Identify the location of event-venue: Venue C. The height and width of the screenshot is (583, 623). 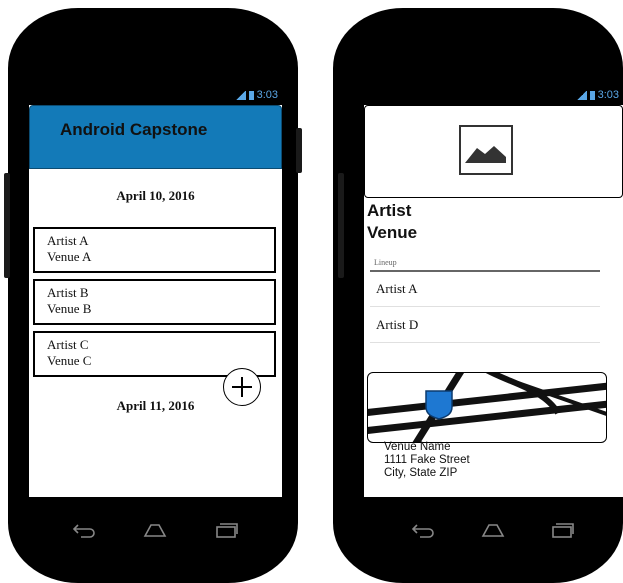
(69, 360).